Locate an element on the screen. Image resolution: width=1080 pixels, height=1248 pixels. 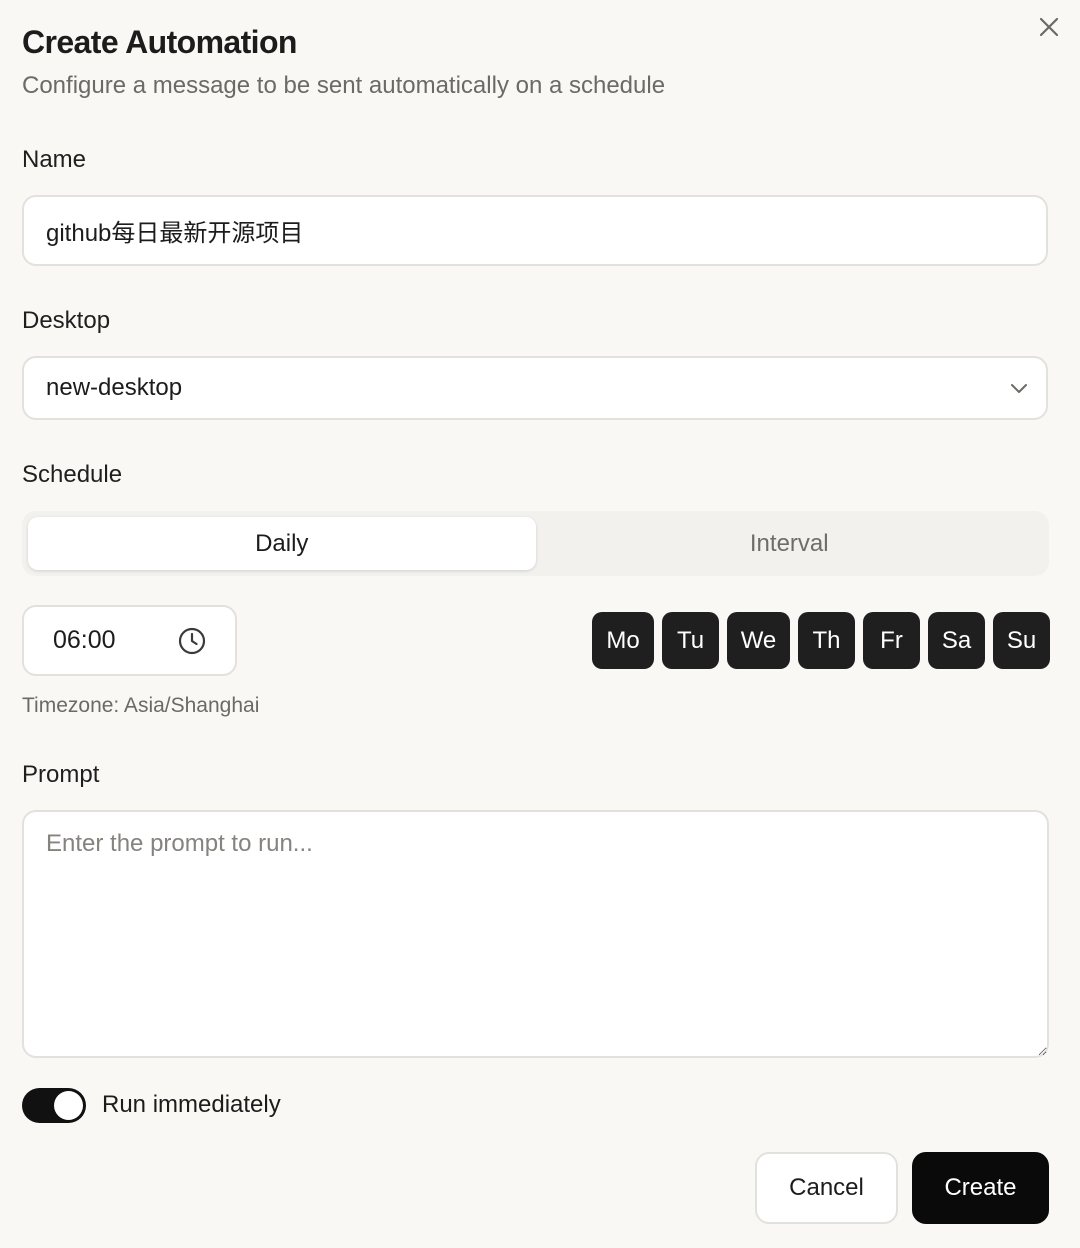
weekday-selector: Mo Tu We Th Fr Sa Su is located at coordinates (821, 640).